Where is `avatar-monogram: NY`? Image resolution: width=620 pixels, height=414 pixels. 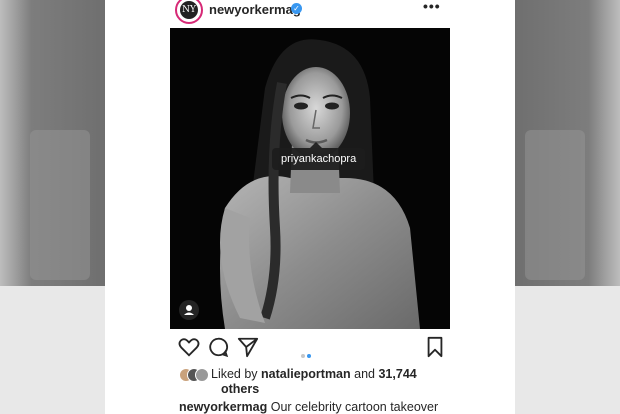
avatar-monogram: NY is located at coordinates (189, 10).